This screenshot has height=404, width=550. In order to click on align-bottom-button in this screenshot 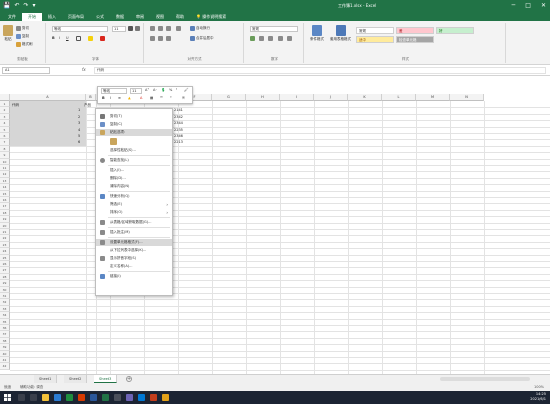, I will do `click(168, 28)`.